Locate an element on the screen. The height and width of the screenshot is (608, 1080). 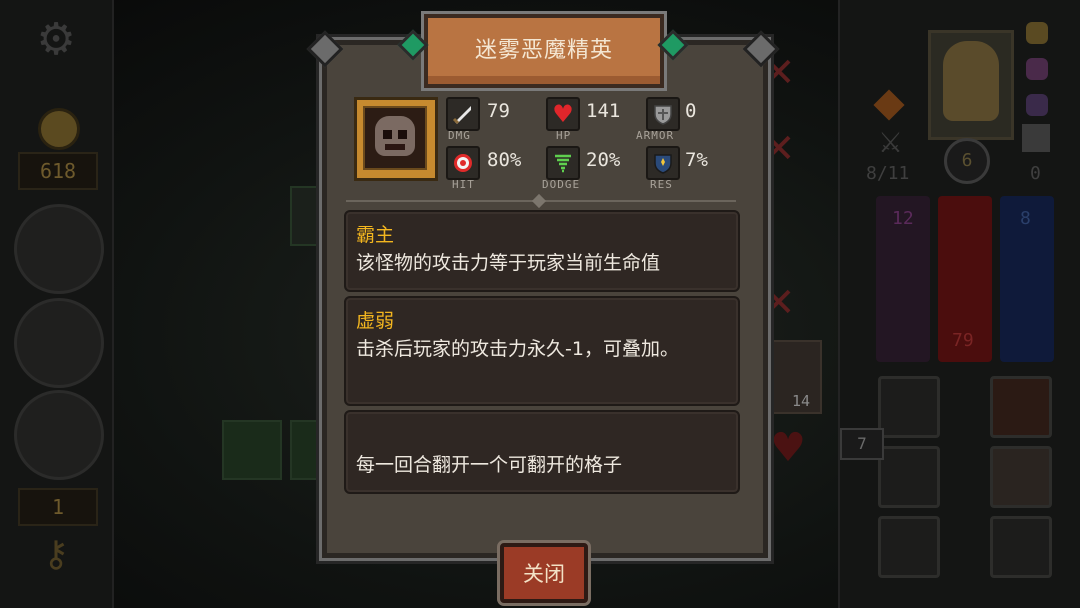
monster-portrait-inner is located at coordinates (395, 138).